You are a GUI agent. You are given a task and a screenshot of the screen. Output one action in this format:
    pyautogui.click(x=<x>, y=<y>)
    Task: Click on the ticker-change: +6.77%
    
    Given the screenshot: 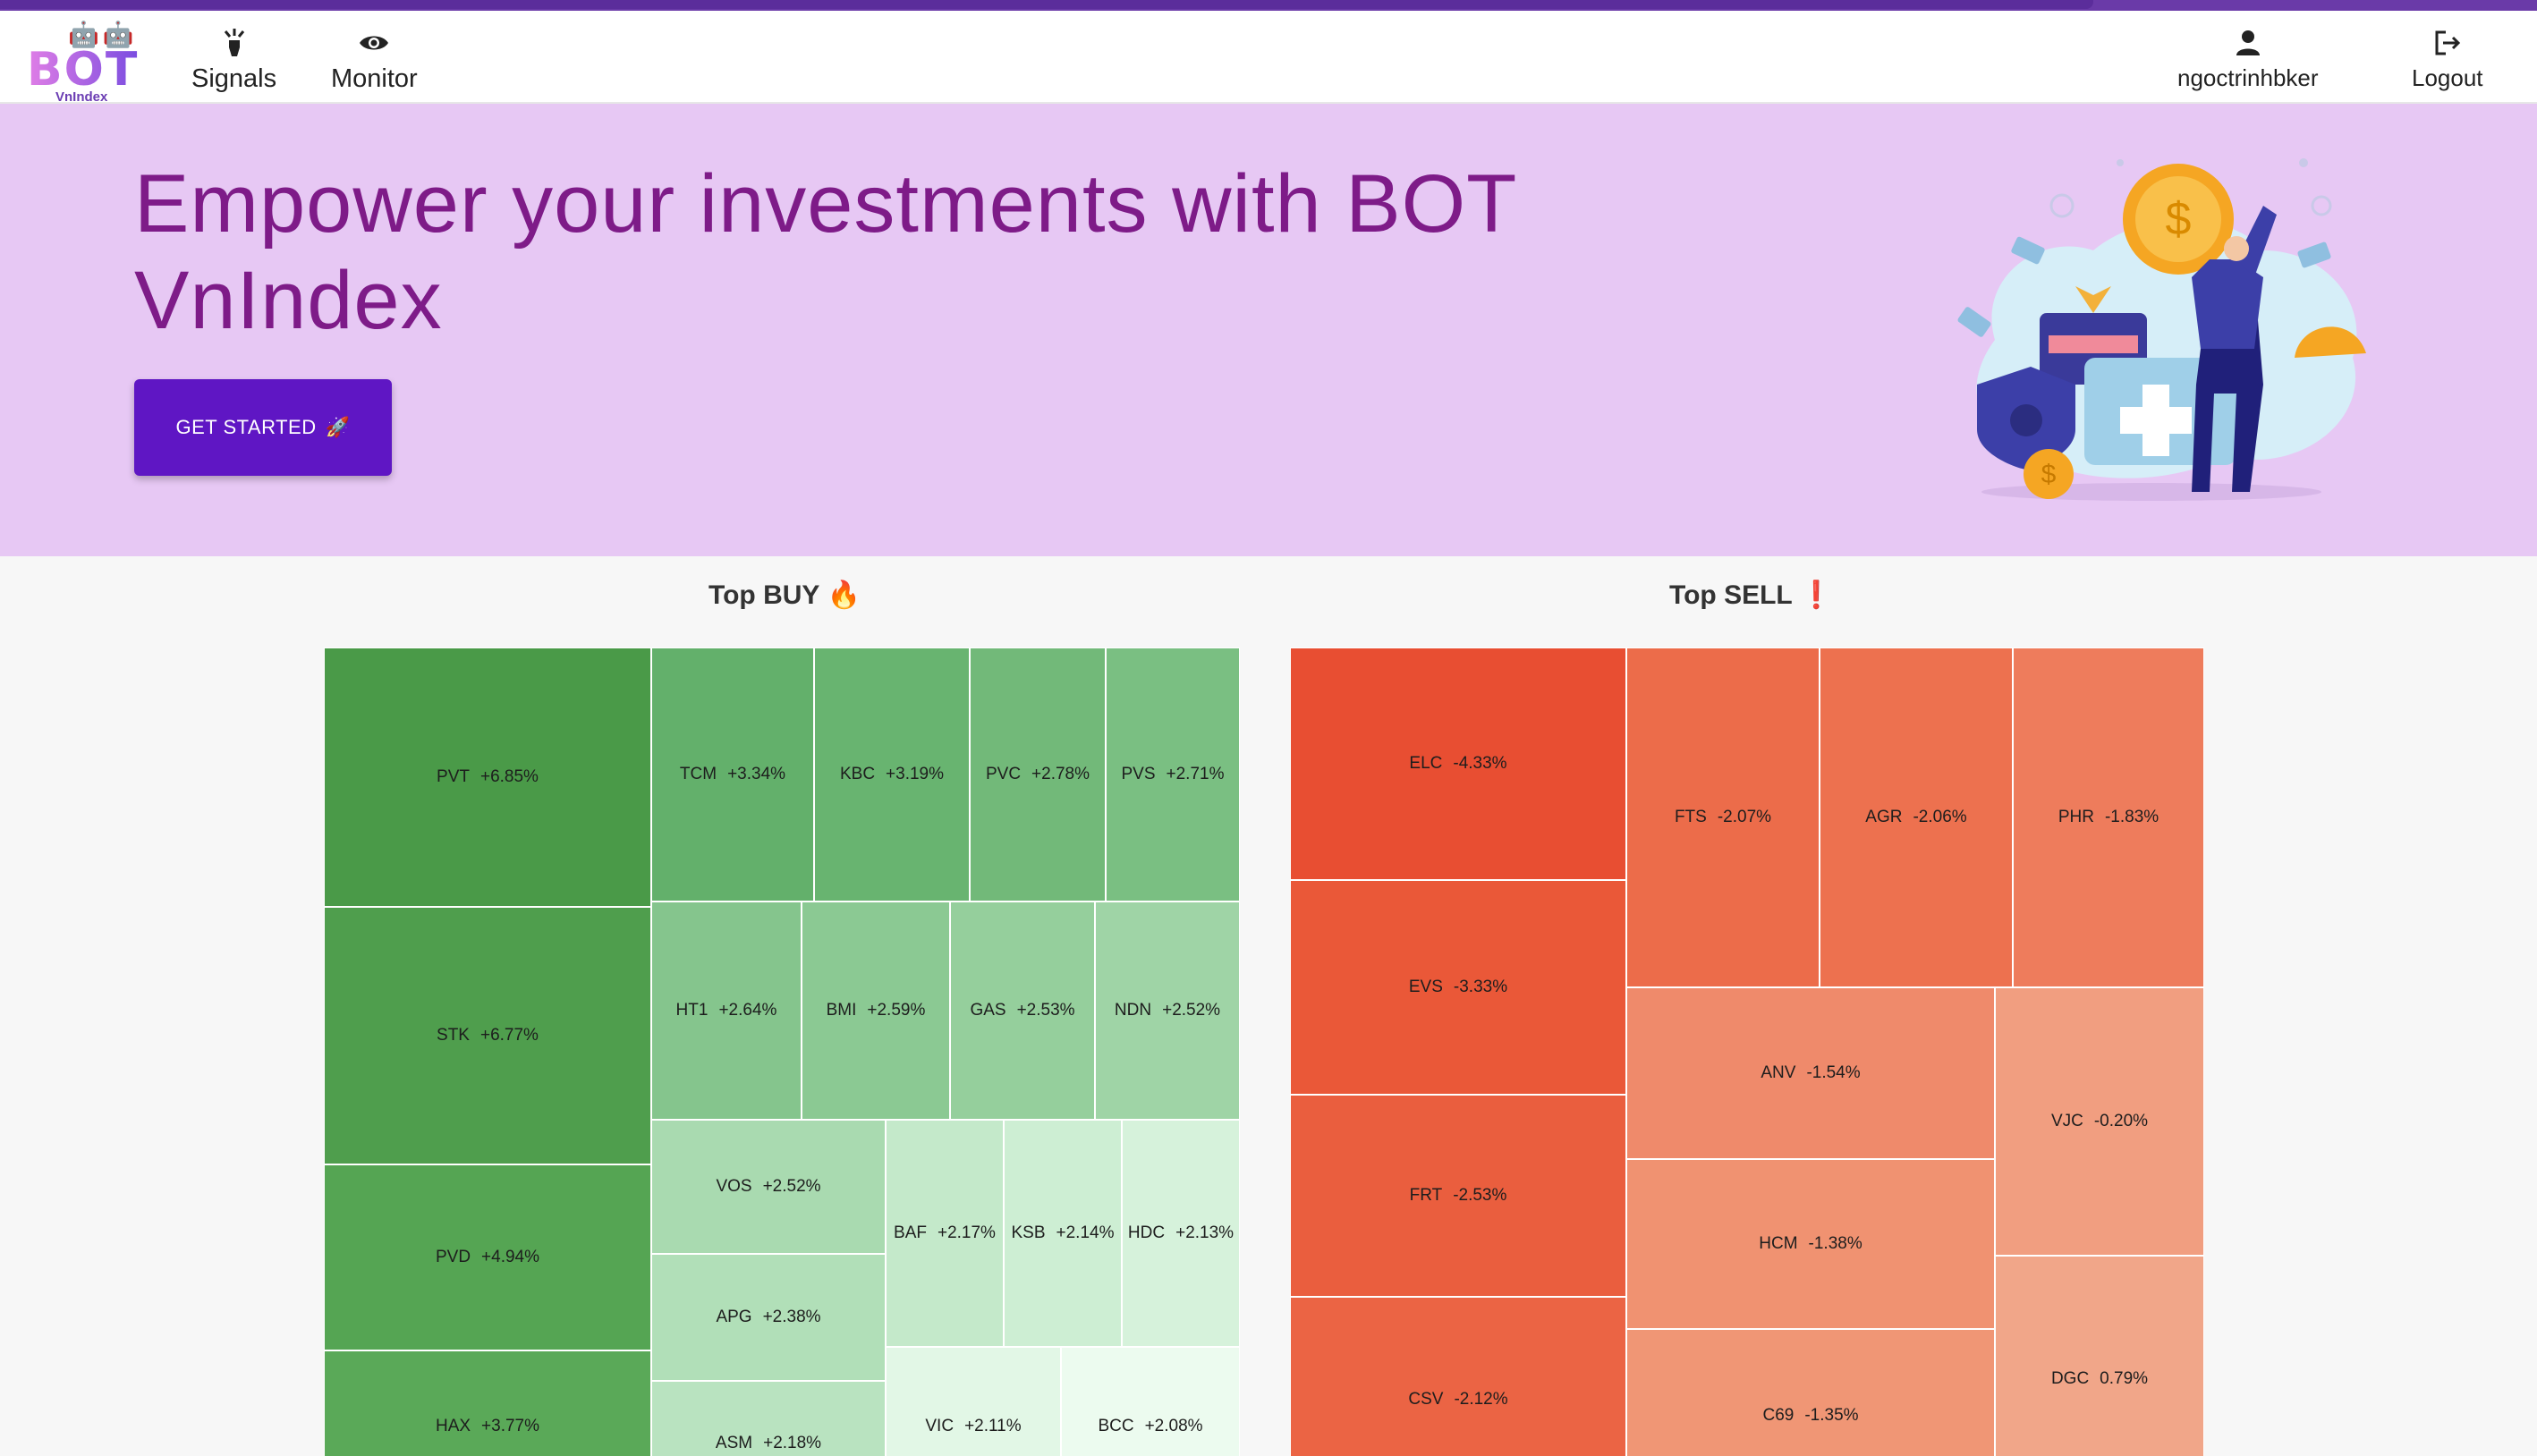 What is the action you would take?
    pyautogui.click(x=509, y=1035)
    